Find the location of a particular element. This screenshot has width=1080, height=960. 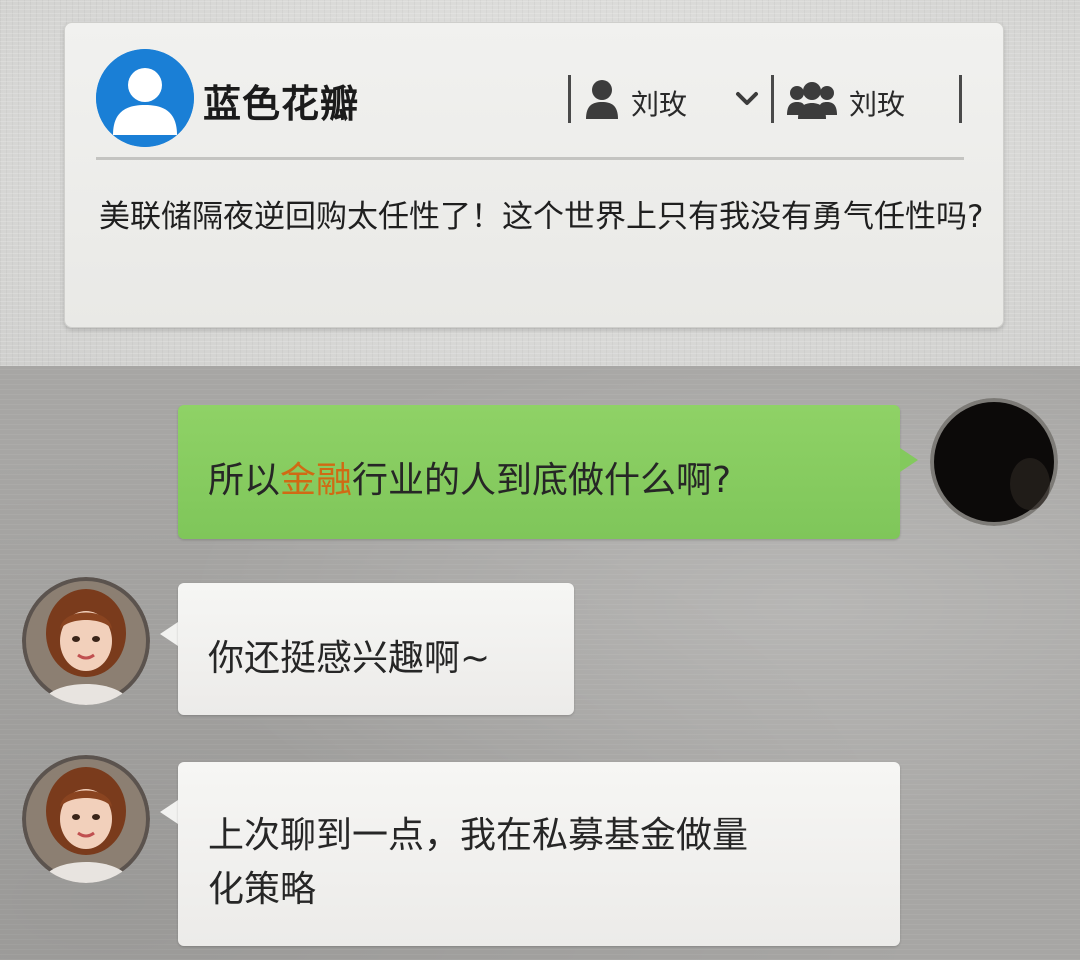

user-icon is located at coordinates (602, 101).